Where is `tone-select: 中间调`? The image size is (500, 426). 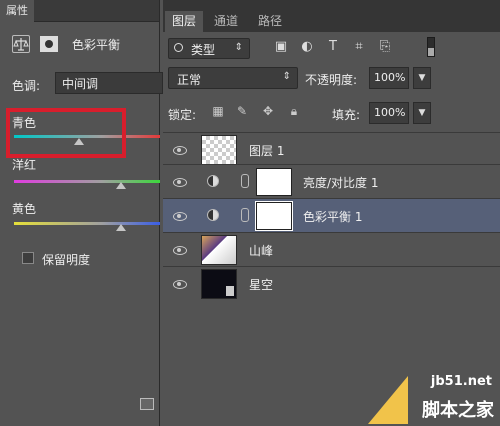
tone-select: 中间调 is located at coordinates (109, 83).